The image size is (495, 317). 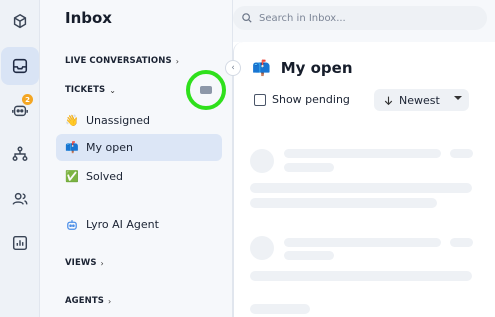 What do you see at coordinates (105, 176) in the screenshot?
I see `sidebar-item-label: Solved` at bounding box center [105, 176].